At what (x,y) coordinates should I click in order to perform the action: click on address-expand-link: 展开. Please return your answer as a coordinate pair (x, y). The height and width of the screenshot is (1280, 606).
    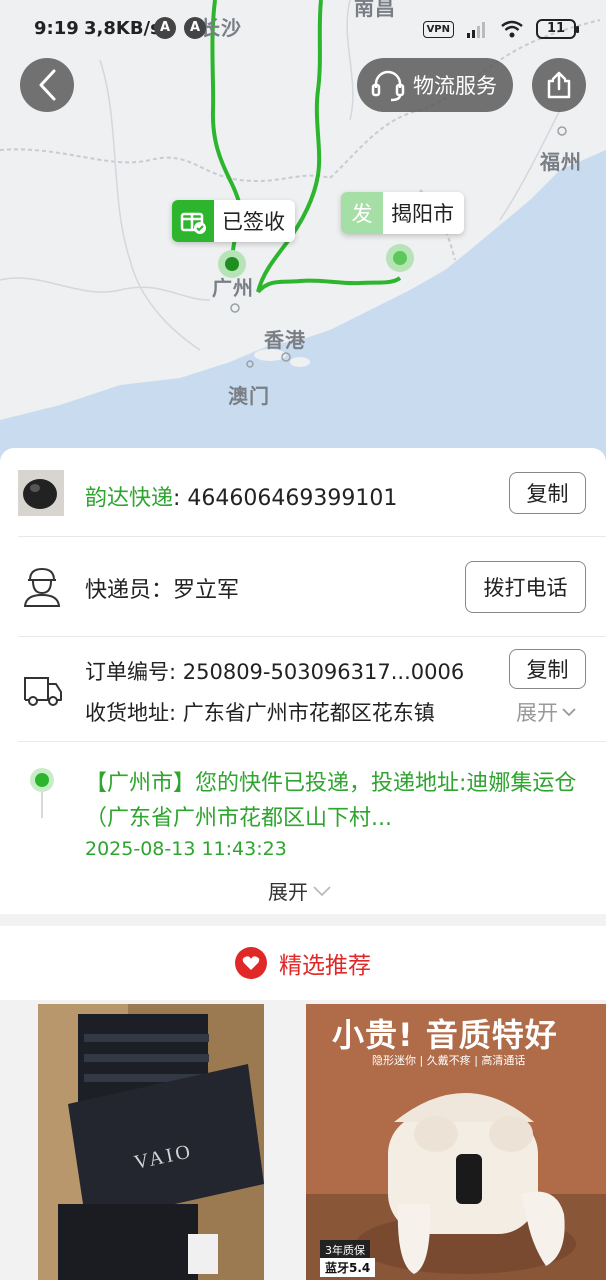
    Looking at the image, I should click on (546, 712).